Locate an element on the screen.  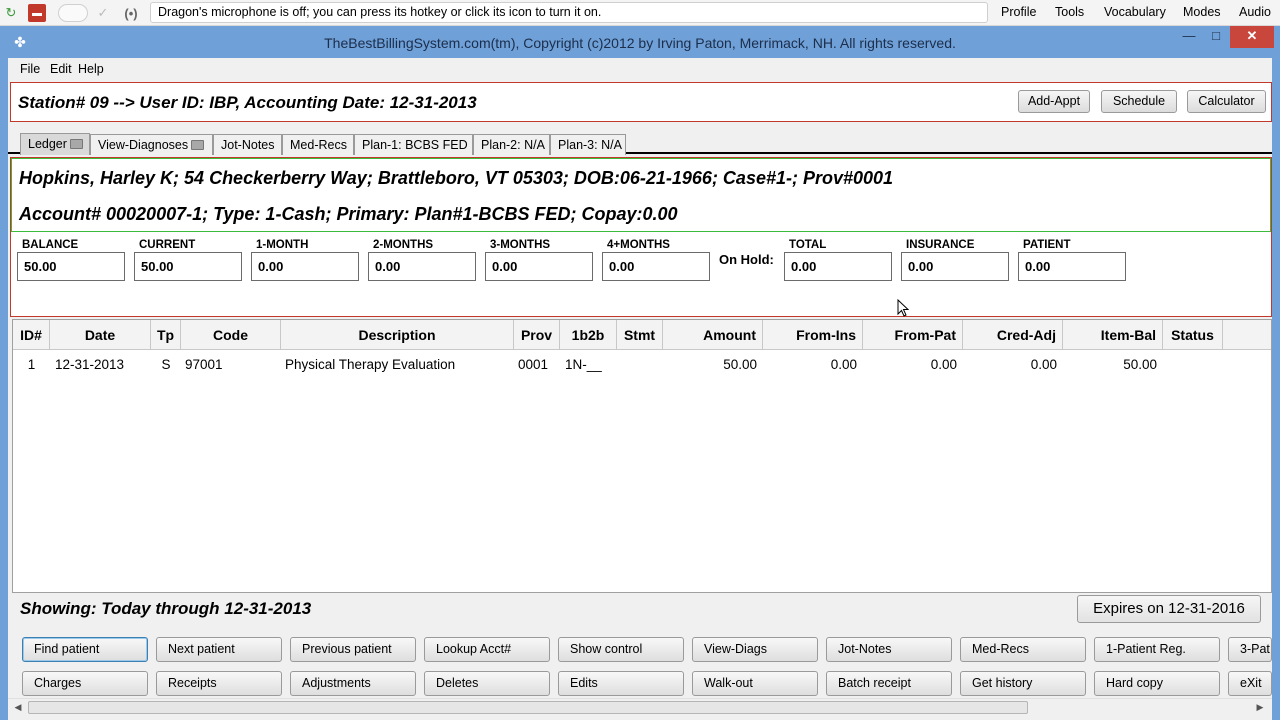
col-tp: Tp is located at coordinates (166, 335).